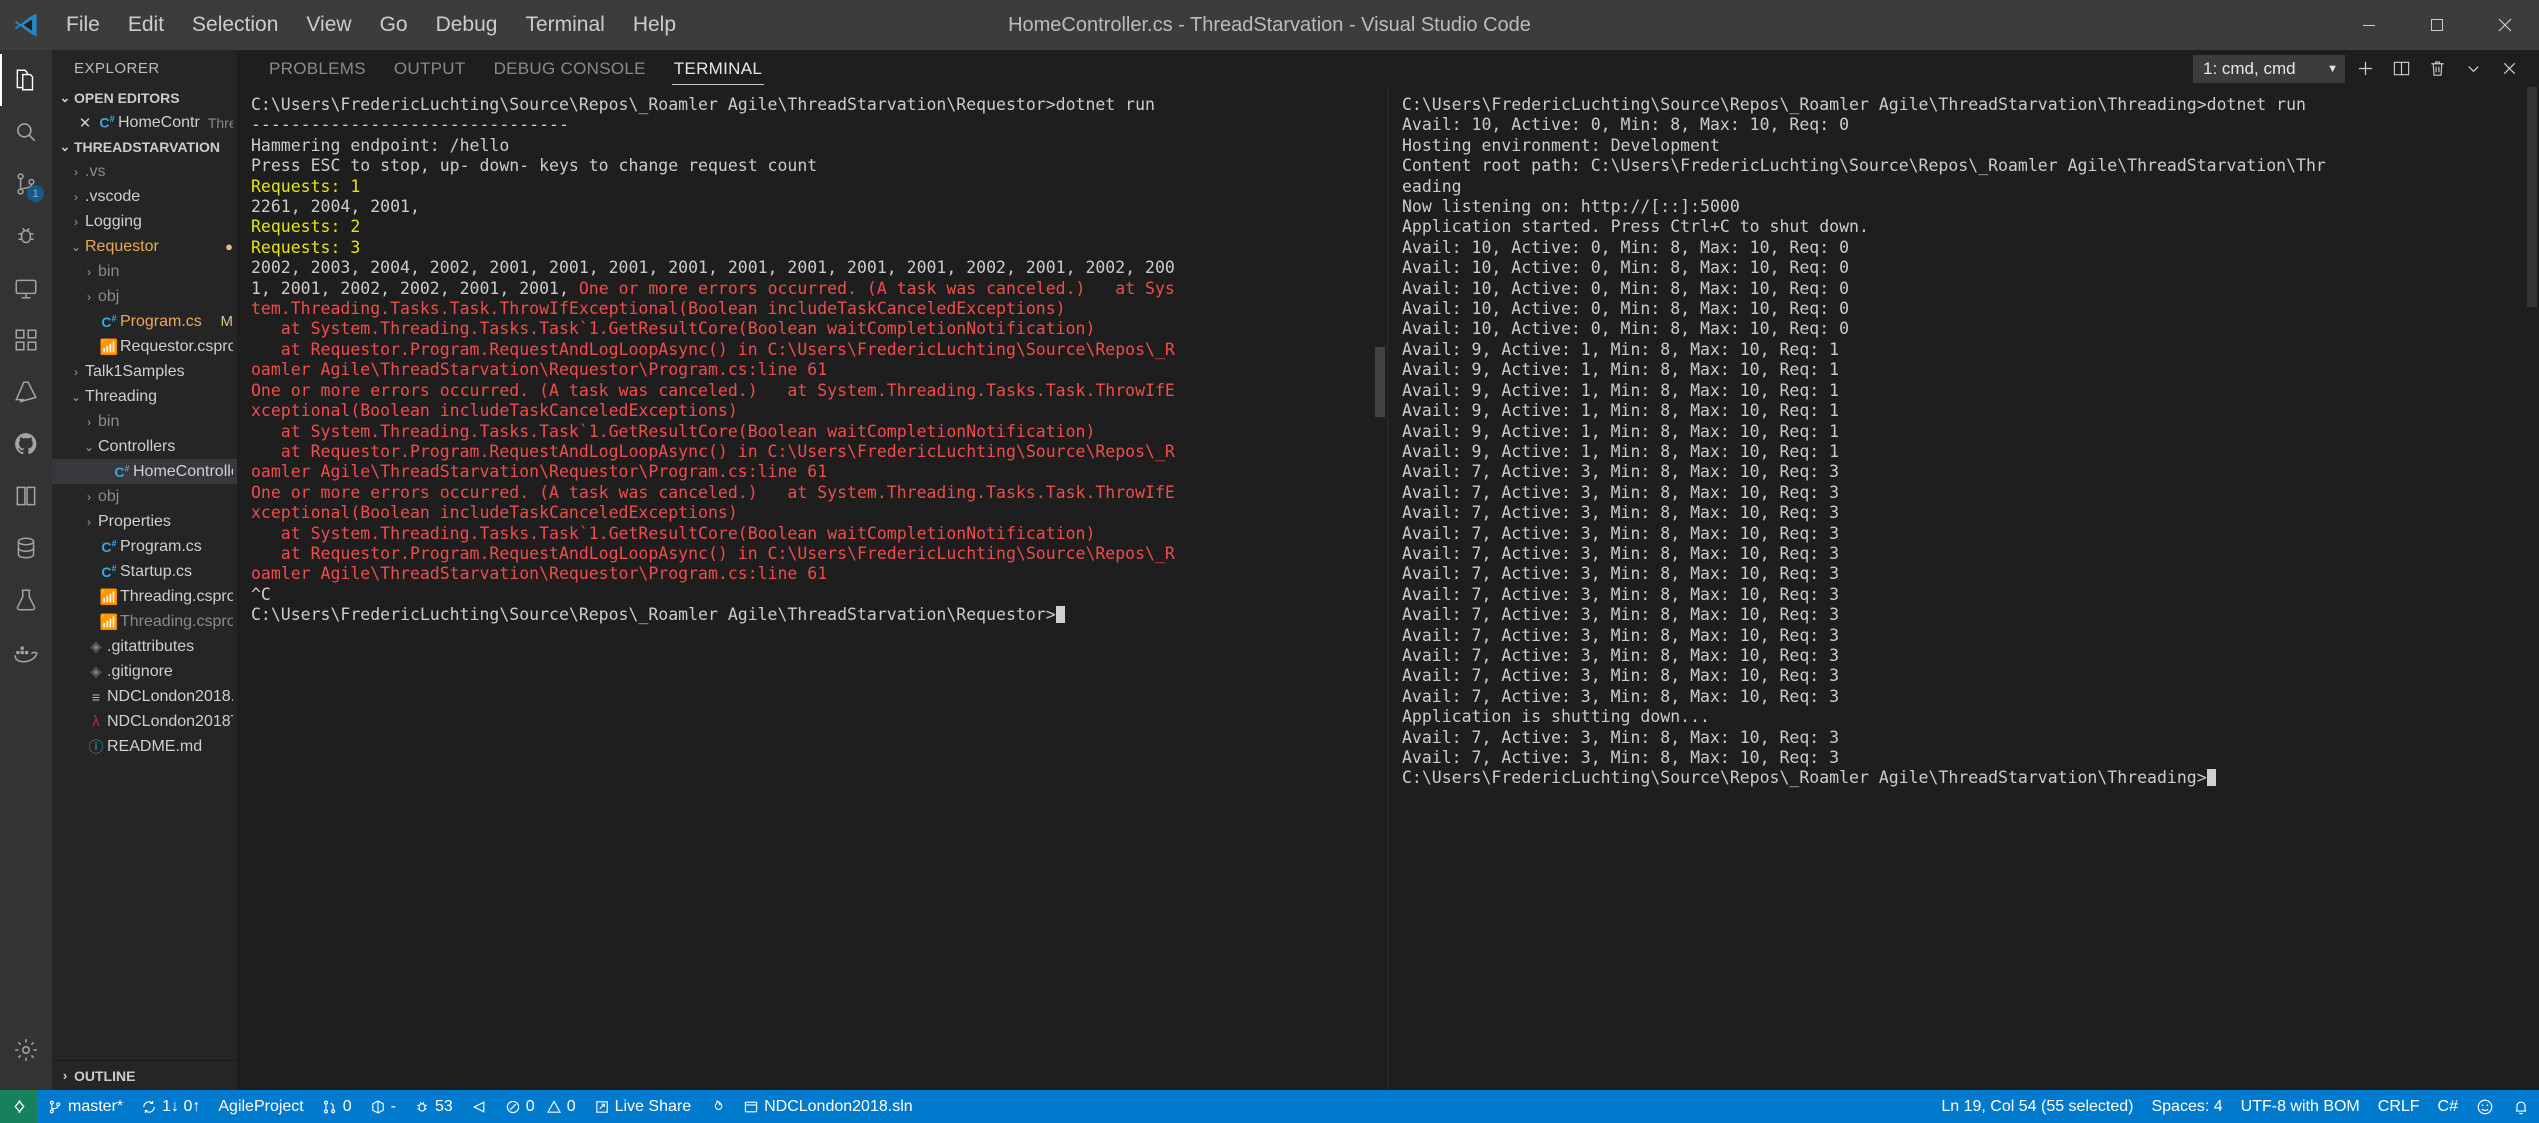 Image resolution: width=2539 pixels, height=1123 pixels. What do you see at coordinates (718, 68) in the screenshot?
I see `tab-terminal: TERMINAL` at bounding box center [718, 68].